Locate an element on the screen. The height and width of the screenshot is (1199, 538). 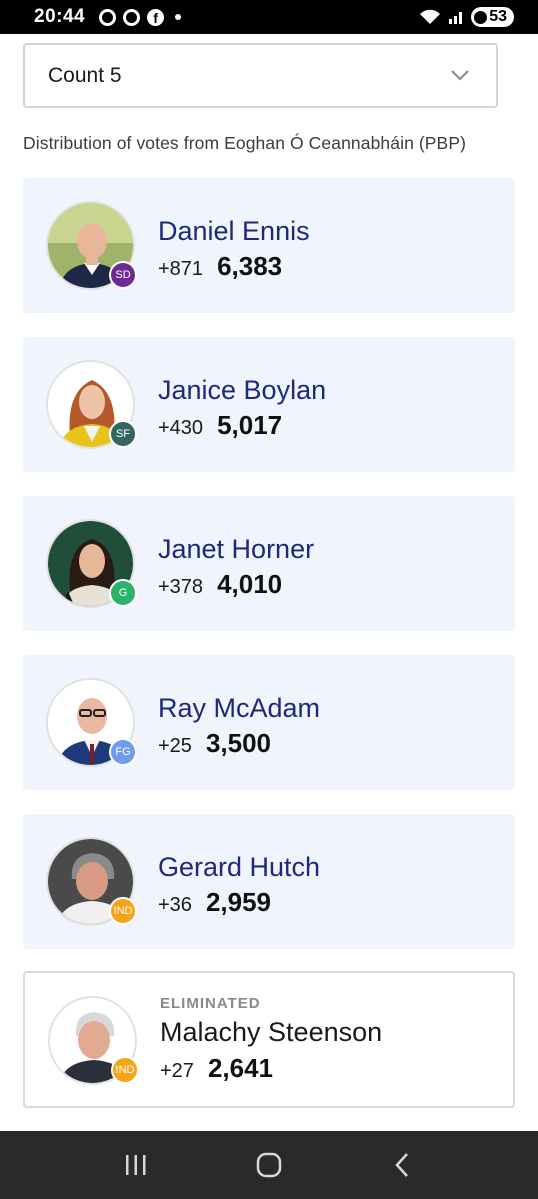
facebook-icon: f is located at coordinates (156, 17).